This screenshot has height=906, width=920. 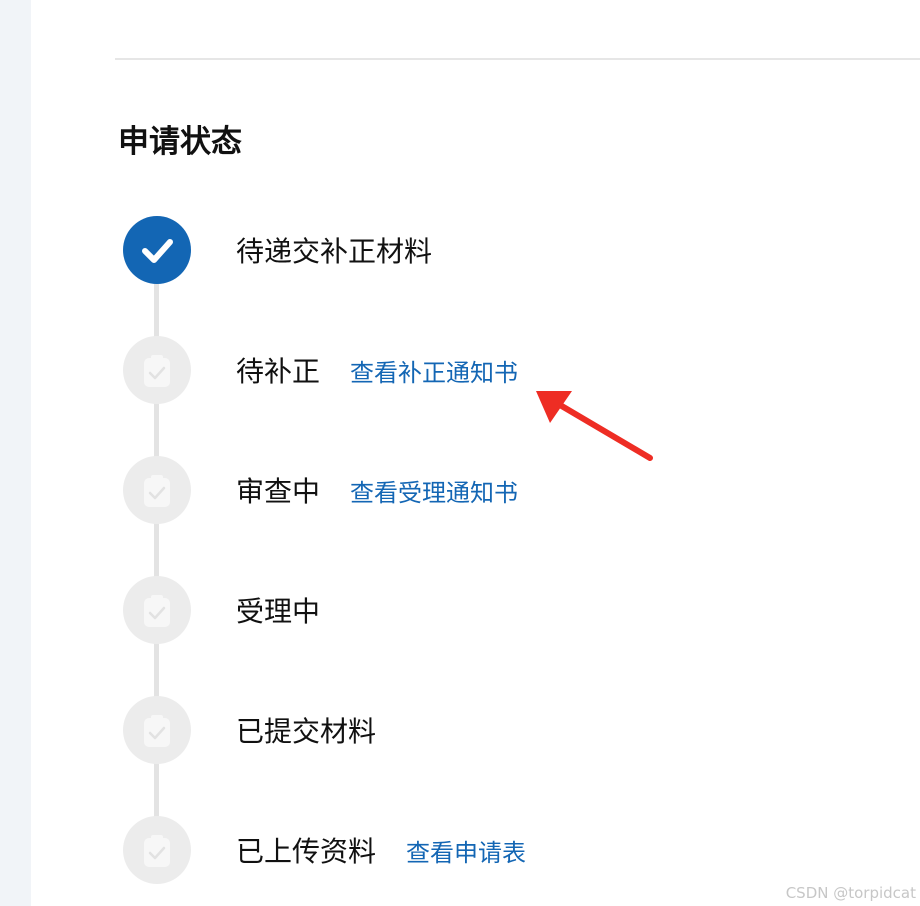 I want to click on top-divider, so click(x=517, y=59).